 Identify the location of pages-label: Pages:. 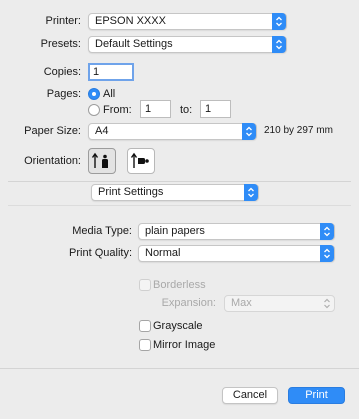
(63, 94).